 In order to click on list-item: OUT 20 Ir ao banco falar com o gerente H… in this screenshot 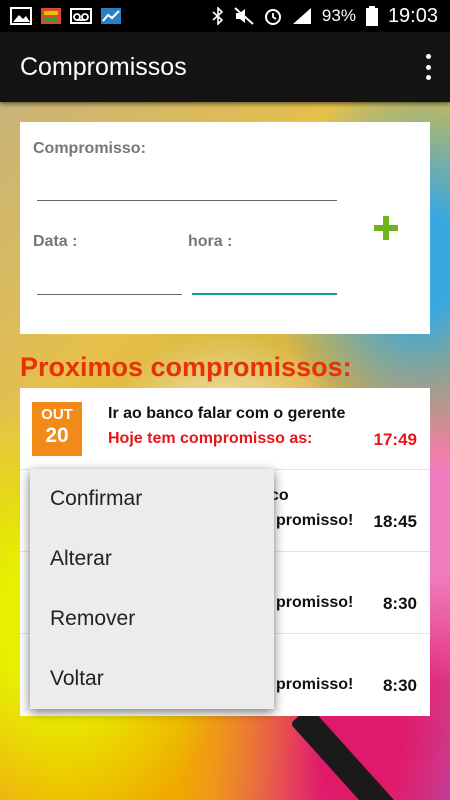, I will do `click(225, 429)`.